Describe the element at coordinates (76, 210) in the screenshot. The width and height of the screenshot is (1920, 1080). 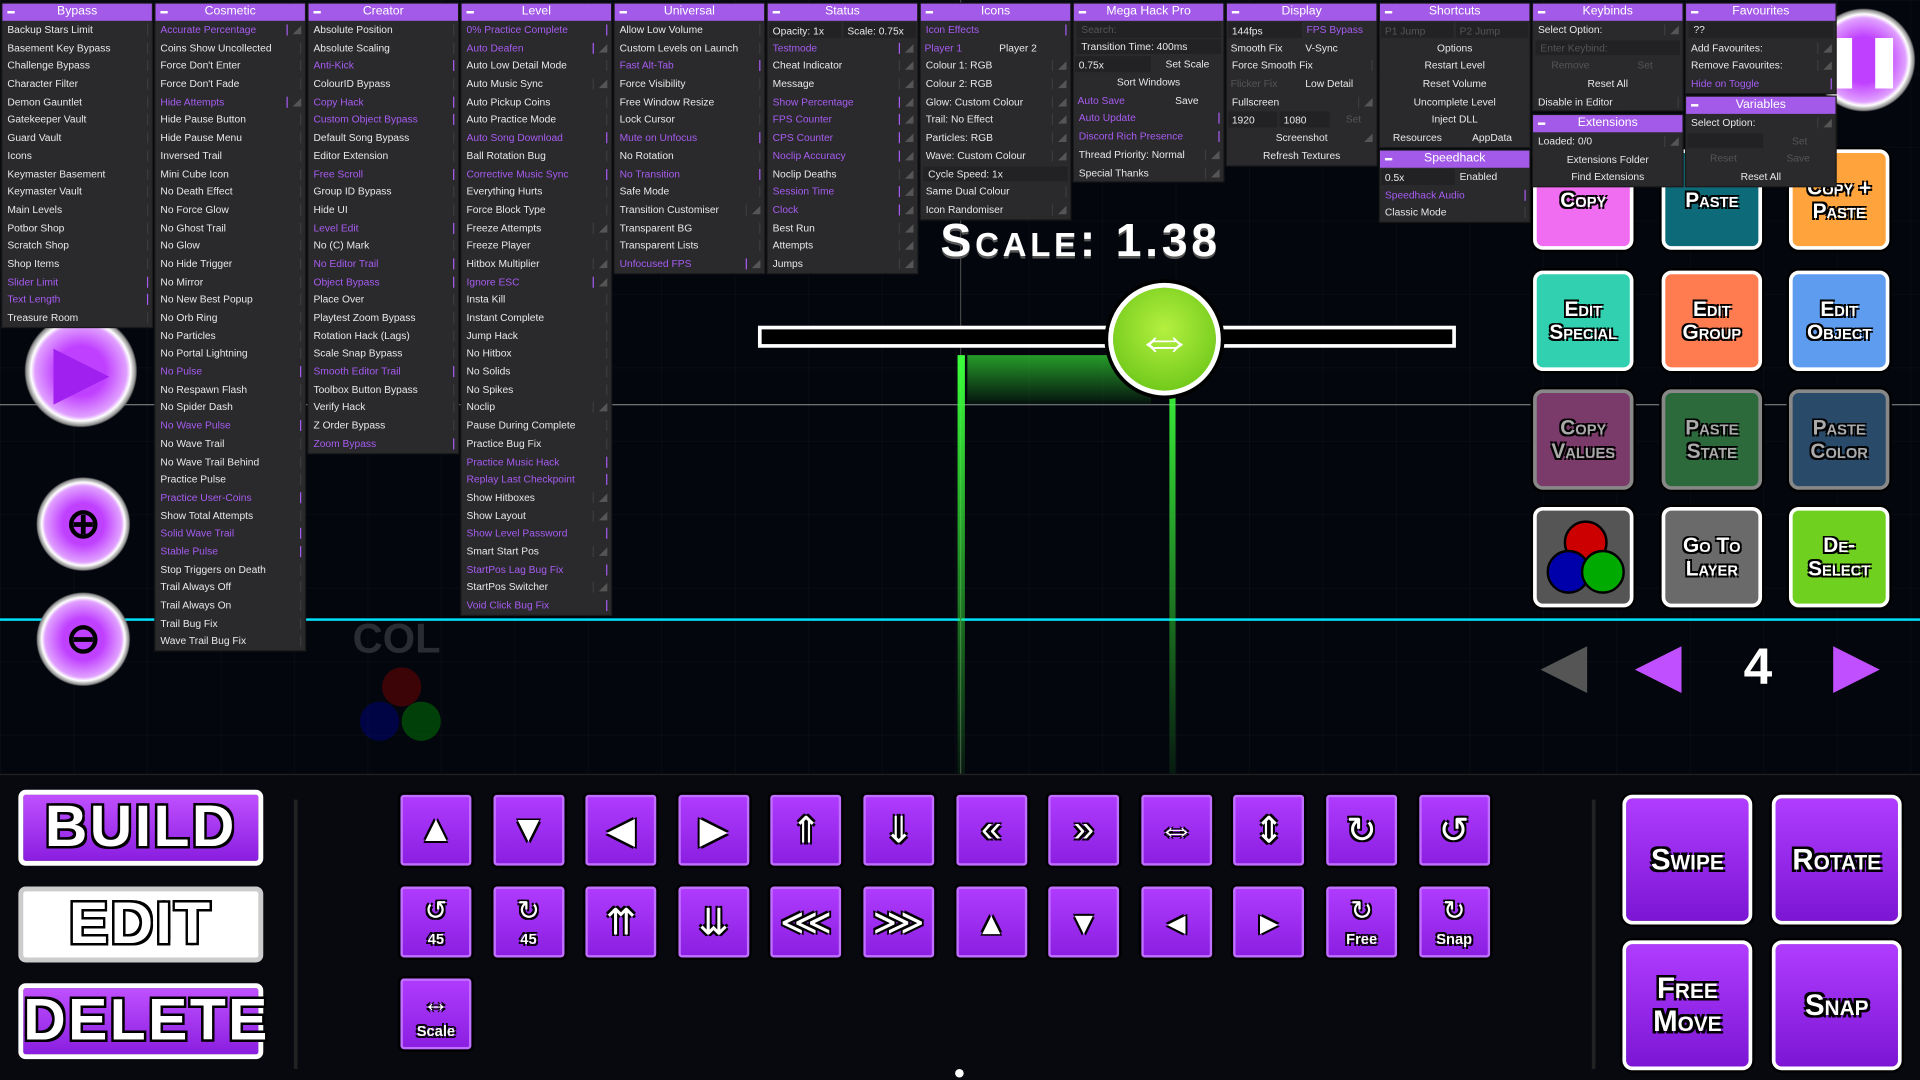
I see `toggle-main-levels: Main Levels` at that location.